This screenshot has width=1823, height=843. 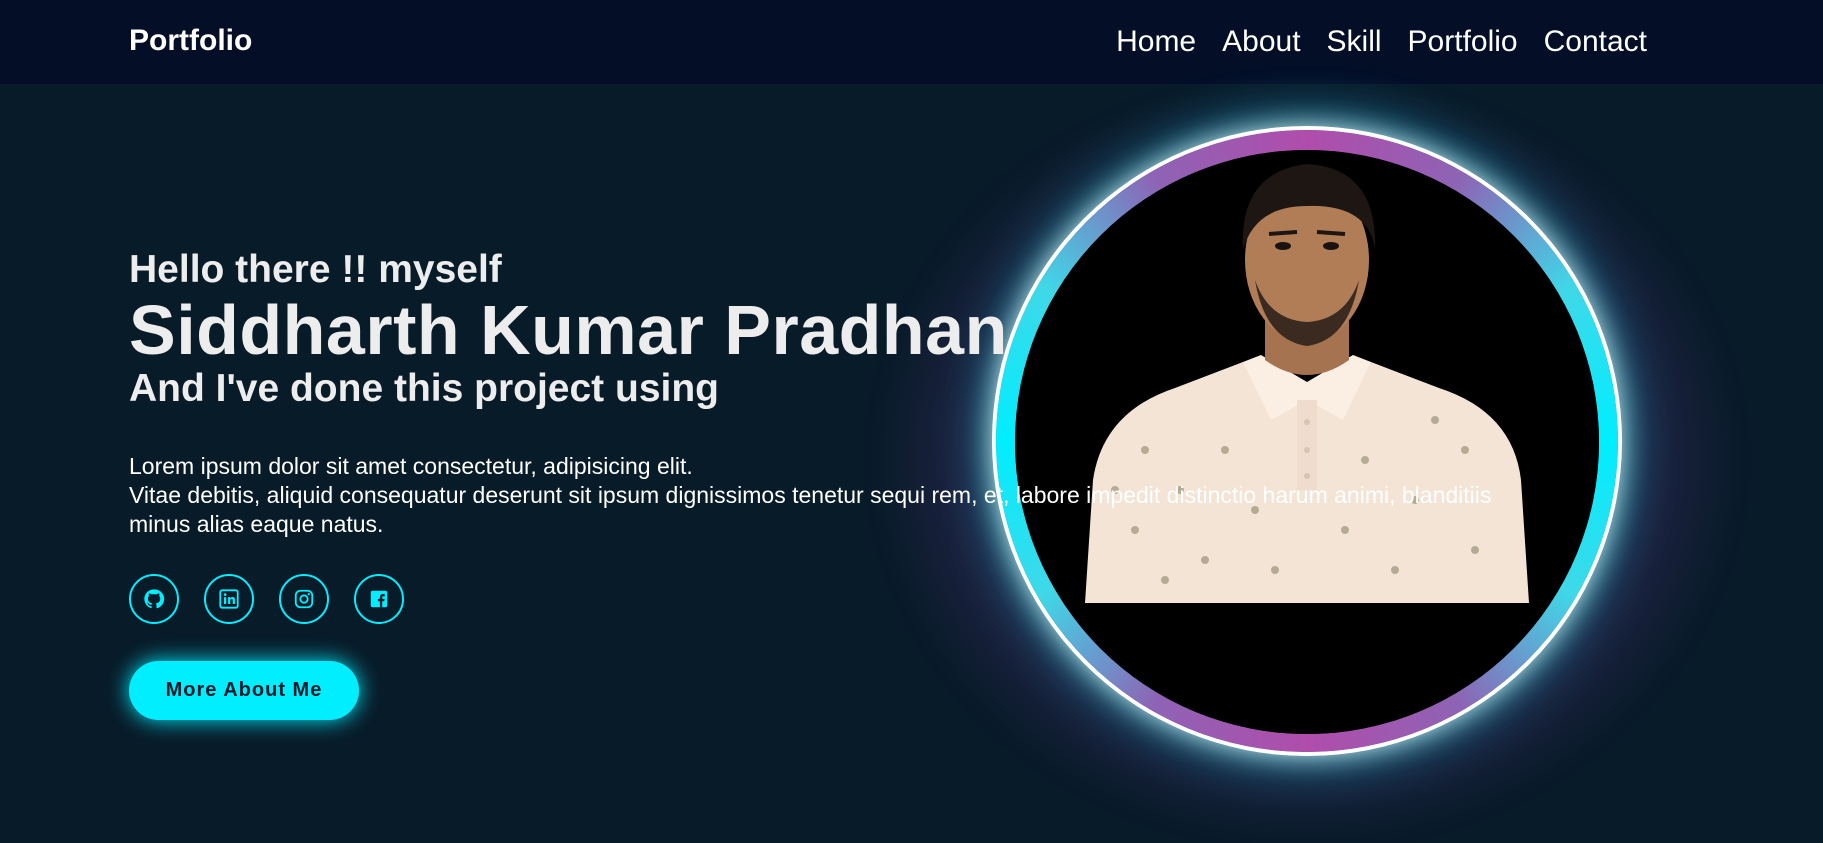 I want to click on greeting: Hello there !! myself, so click(x=315, y=269).